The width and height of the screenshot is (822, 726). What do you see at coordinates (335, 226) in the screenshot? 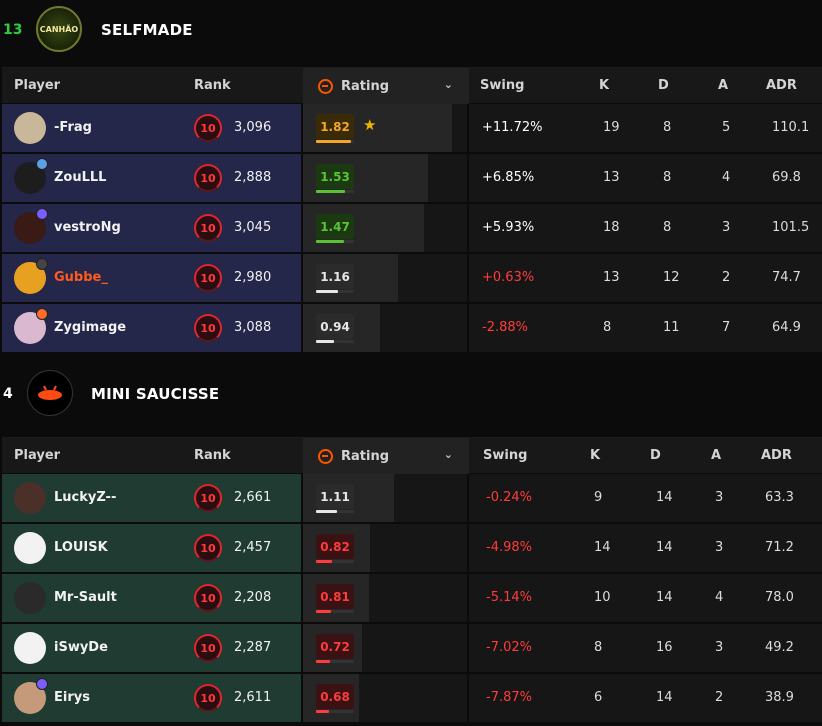
I see `rating-value: 1.47` at bounding box center [335, 226].